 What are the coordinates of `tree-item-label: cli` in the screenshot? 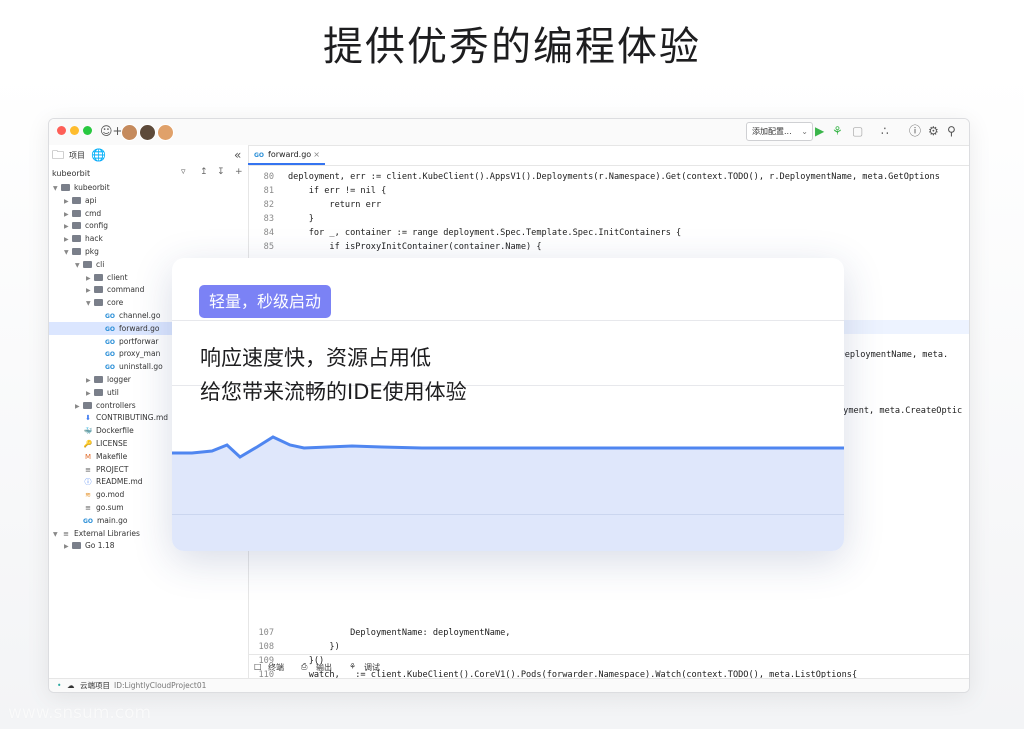 It's located at (100, 264).